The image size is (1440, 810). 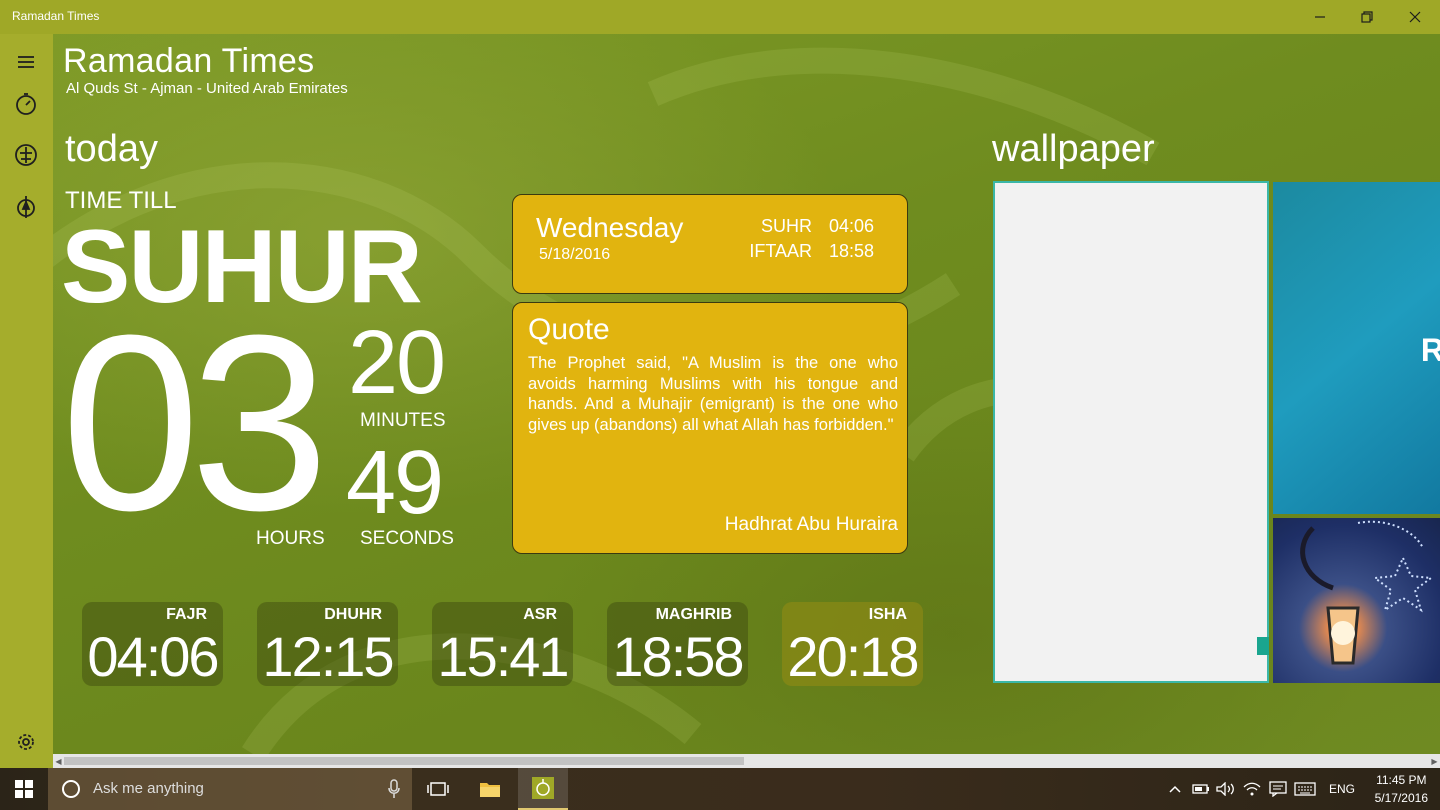 I want to click on search-placeholder: Ask me anything, so click(x=148, y=788).